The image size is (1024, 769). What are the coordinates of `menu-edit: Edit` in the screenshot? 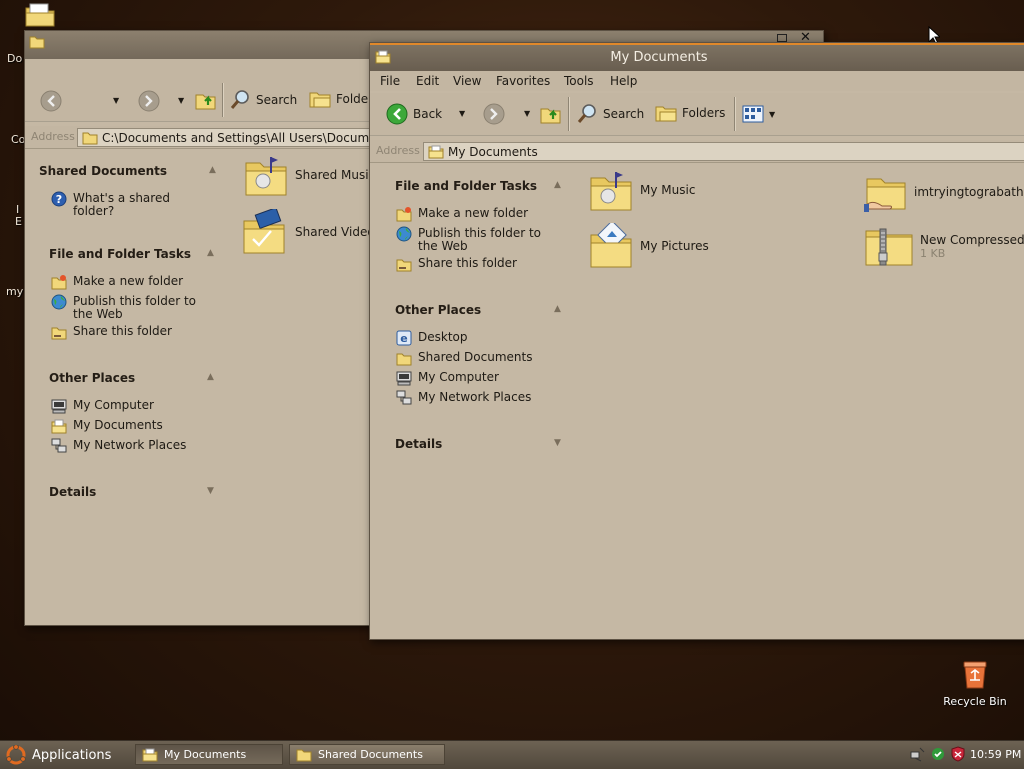 It's located at (427, 81).